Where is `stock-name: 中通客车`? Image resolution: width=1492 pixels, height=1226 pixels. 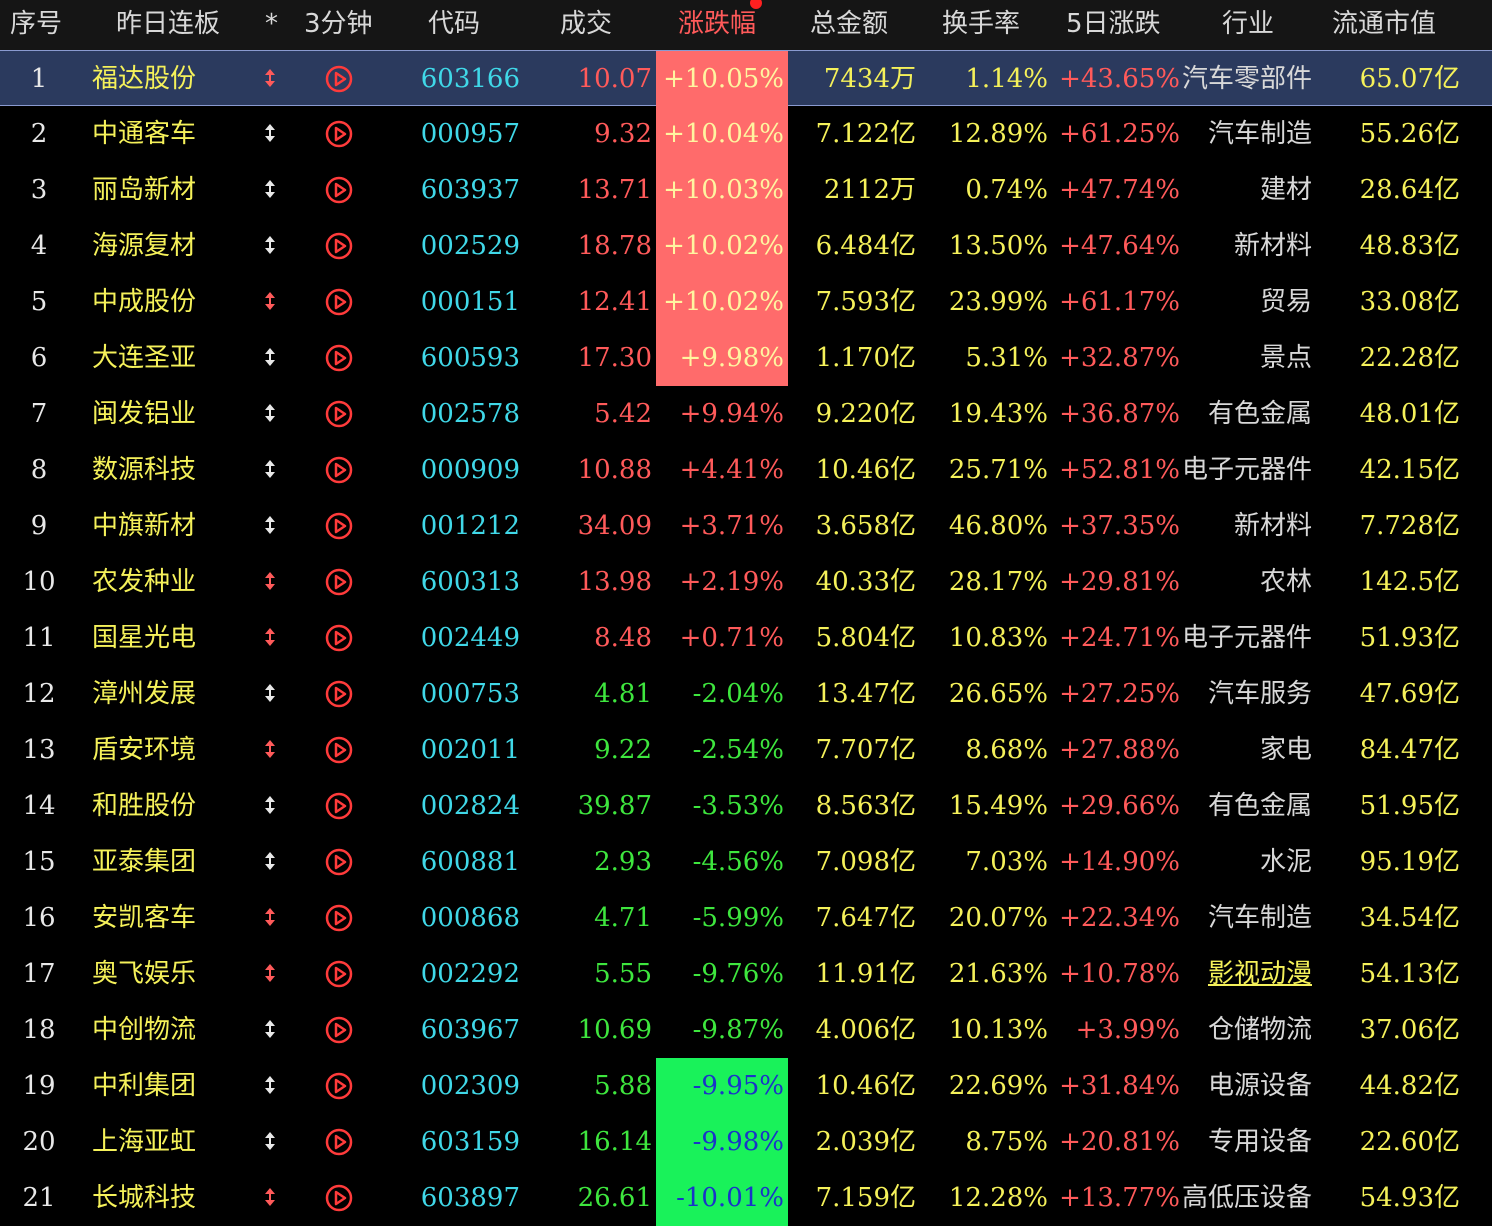 stock-name: 中通客车 is located at coordinates (144, 134).